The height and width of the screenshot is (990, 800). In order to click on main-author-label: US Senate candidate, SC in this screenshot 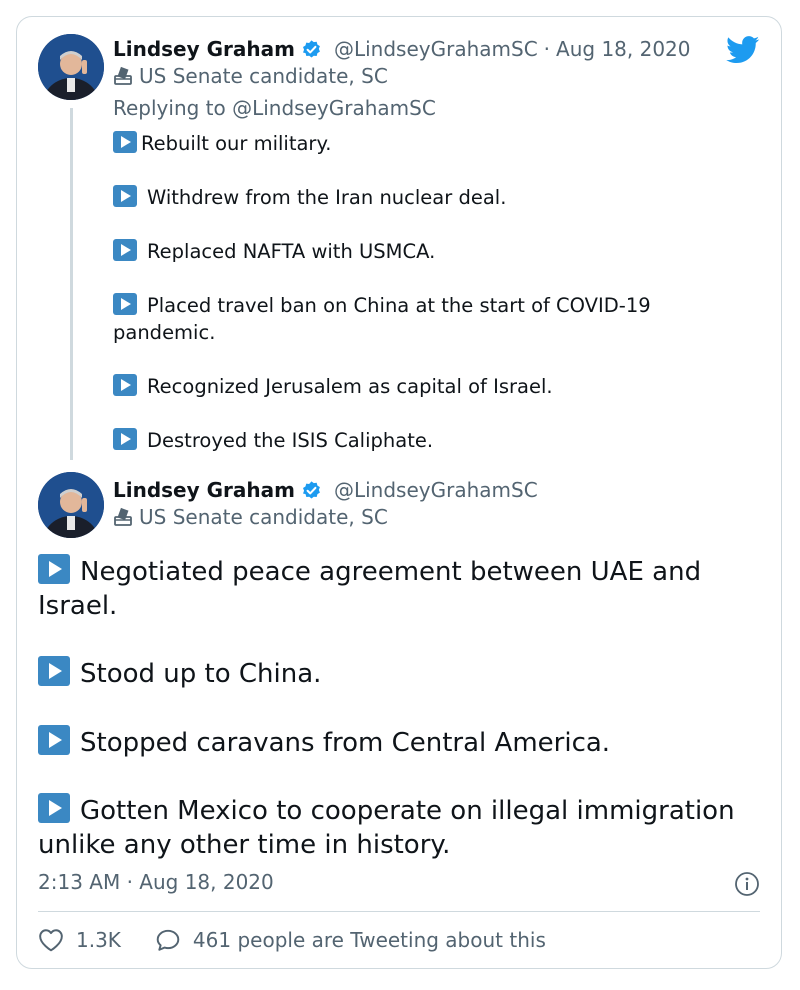, I will do `click(250, 517)`.